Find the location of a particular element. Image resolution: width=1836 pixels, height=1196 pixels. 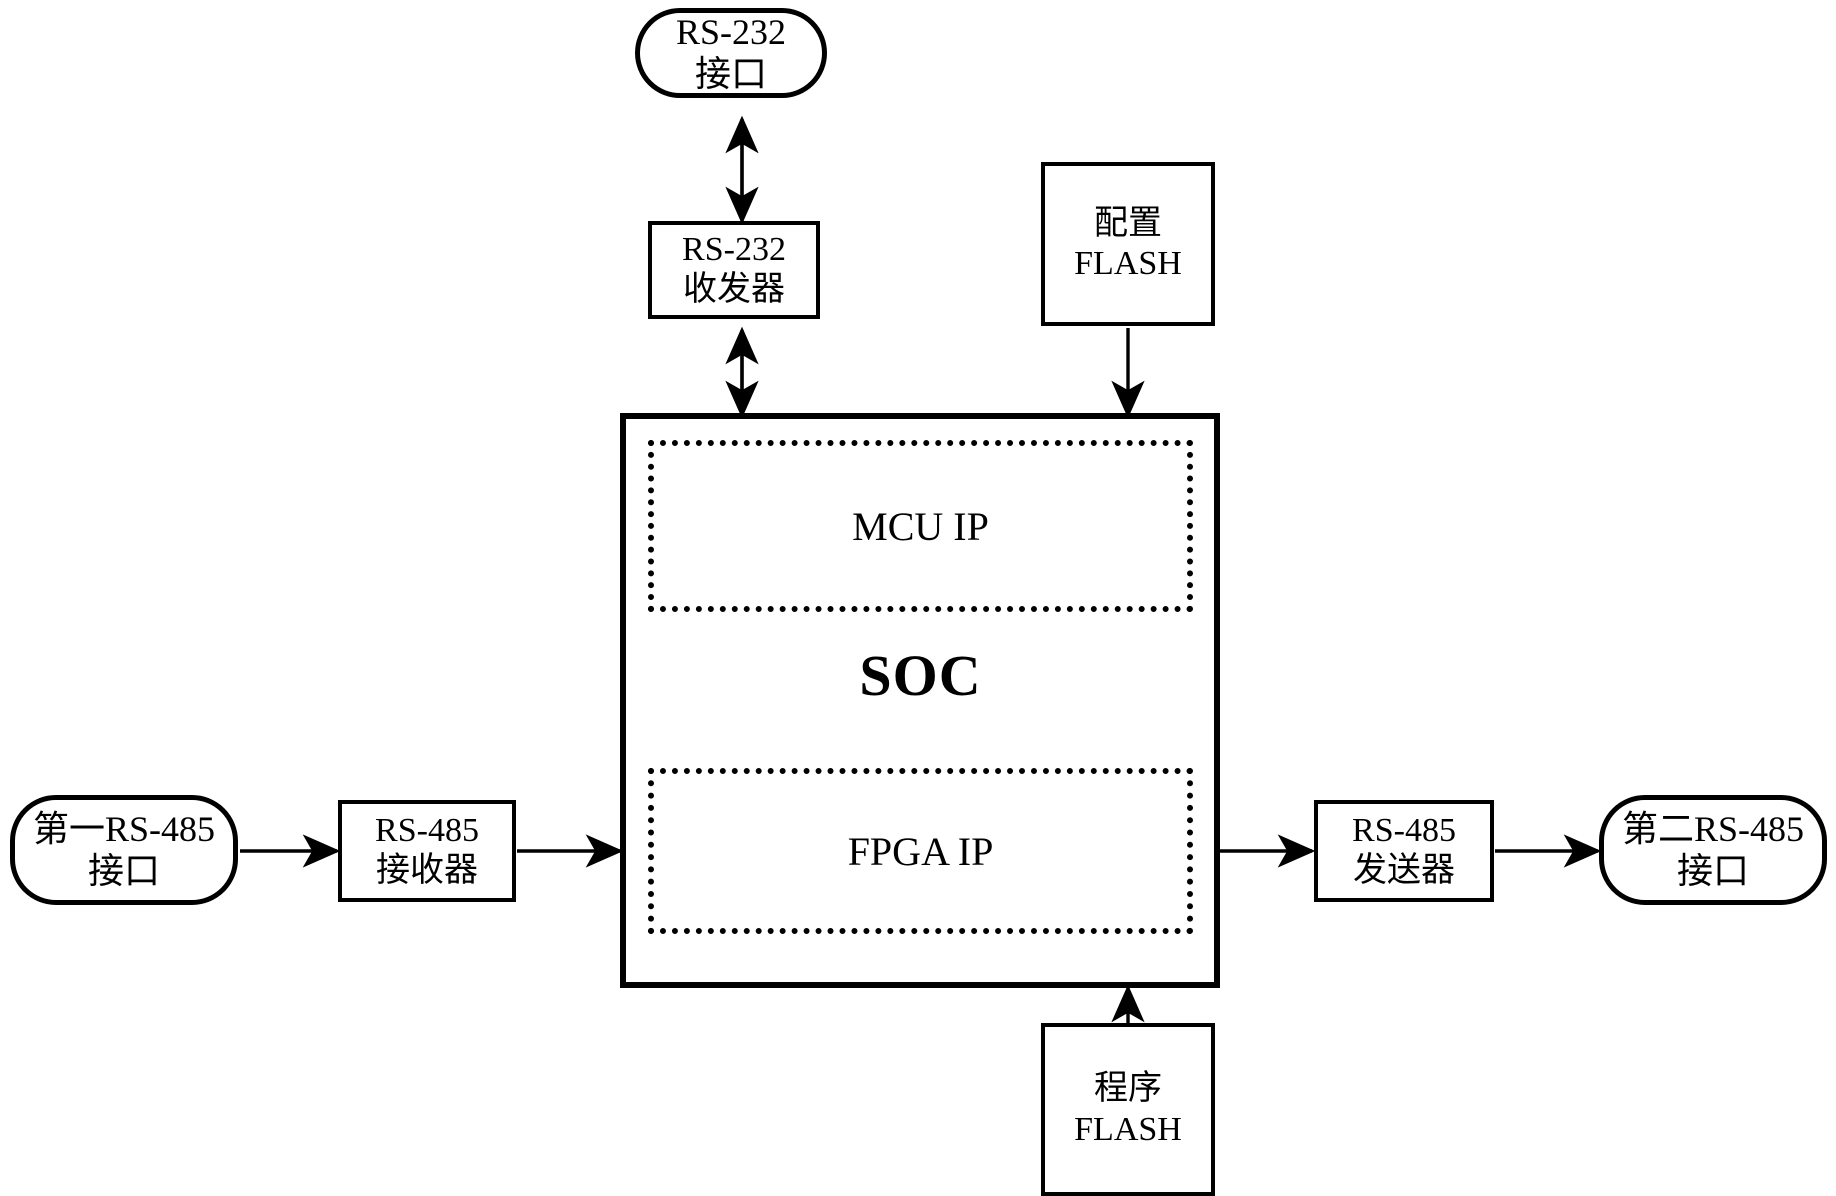

first-rs485-interface-line1: 第一RS-485 is located at coordinates (124, 828).